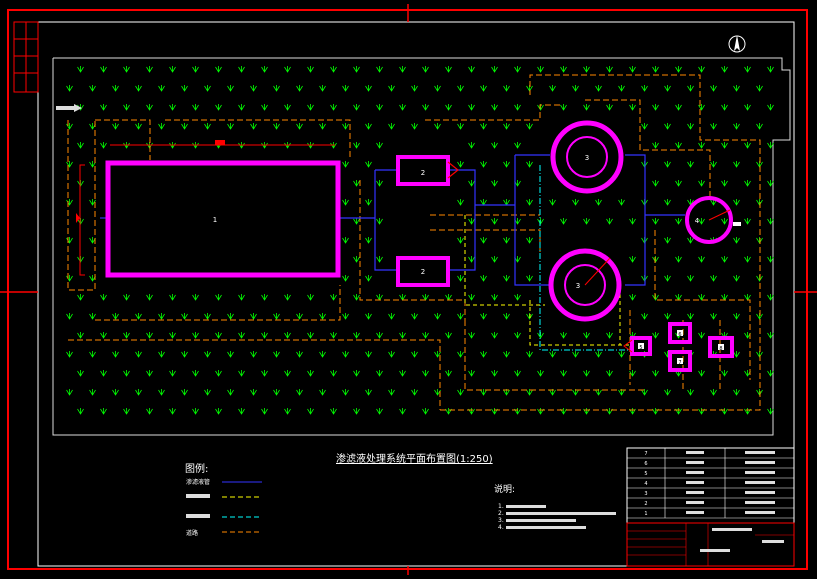 The width and height of the screenshot is (817, 579). What do you see at coordinates (198, 496) in the screenshot?
I see `legend-label-bar` at bounding box center [198, 496].